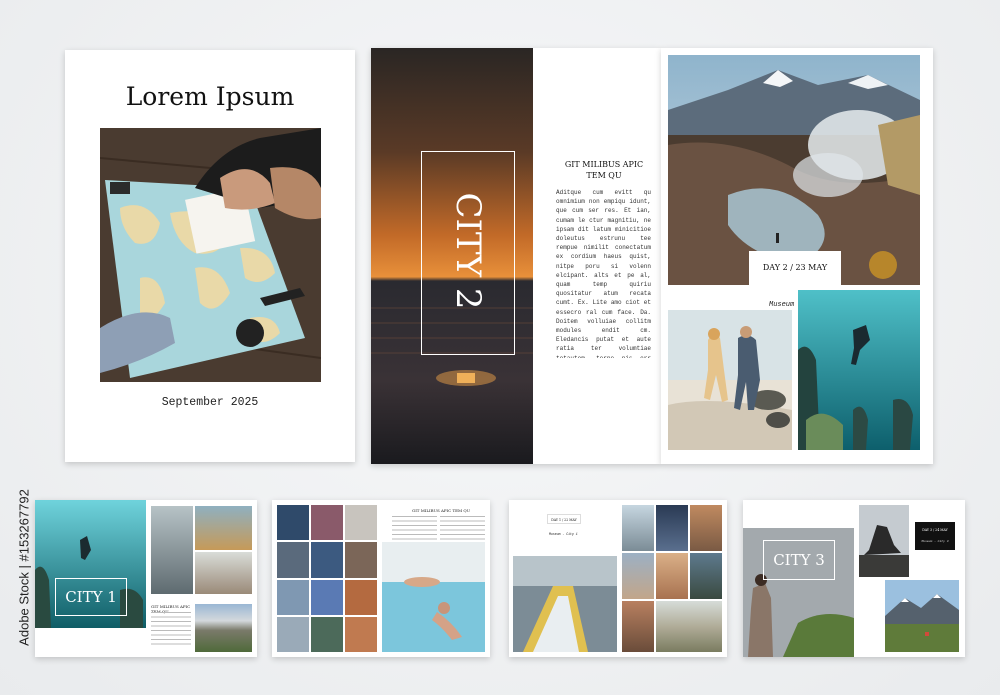 This screenshot has width=1000, height=695. I want to click on thumb1-photo-interior, so click(223, 573).